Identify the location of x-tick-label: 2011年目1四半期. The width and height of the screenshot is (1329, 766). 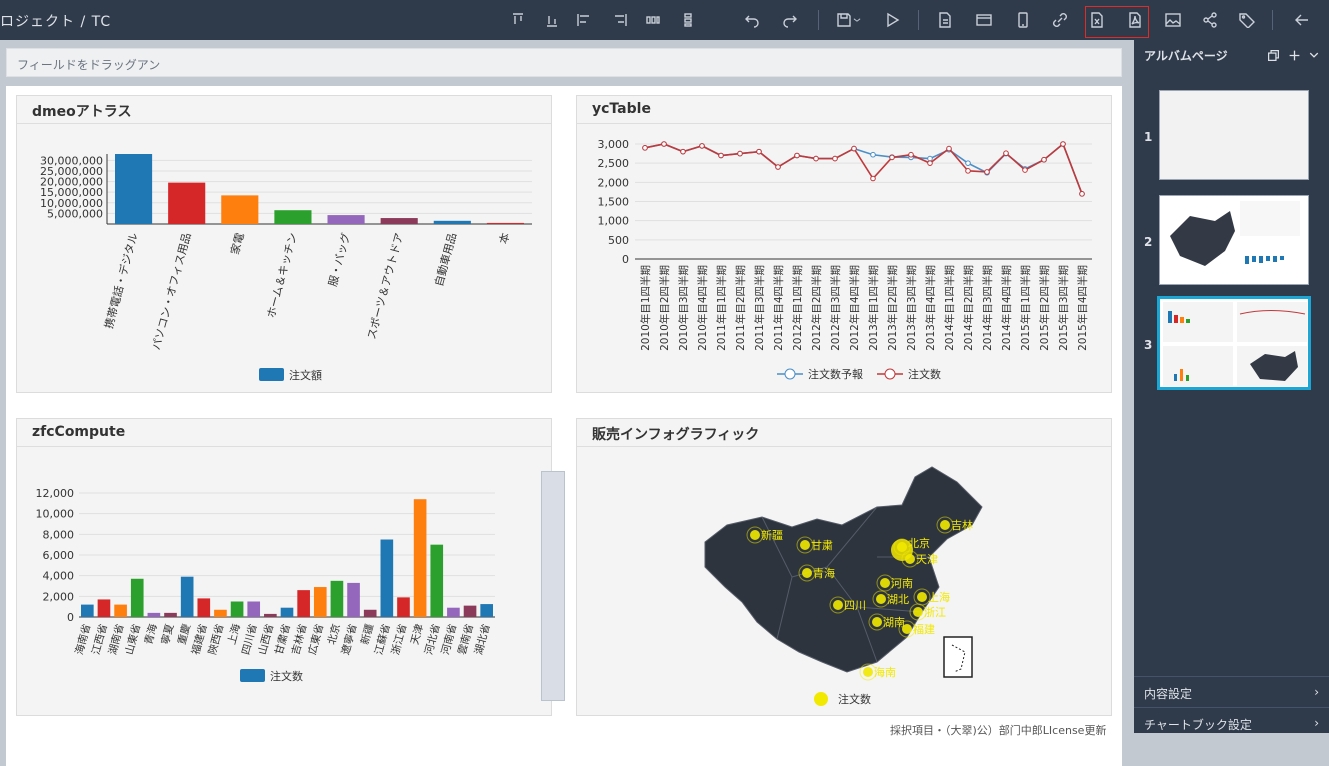
(721, 308).